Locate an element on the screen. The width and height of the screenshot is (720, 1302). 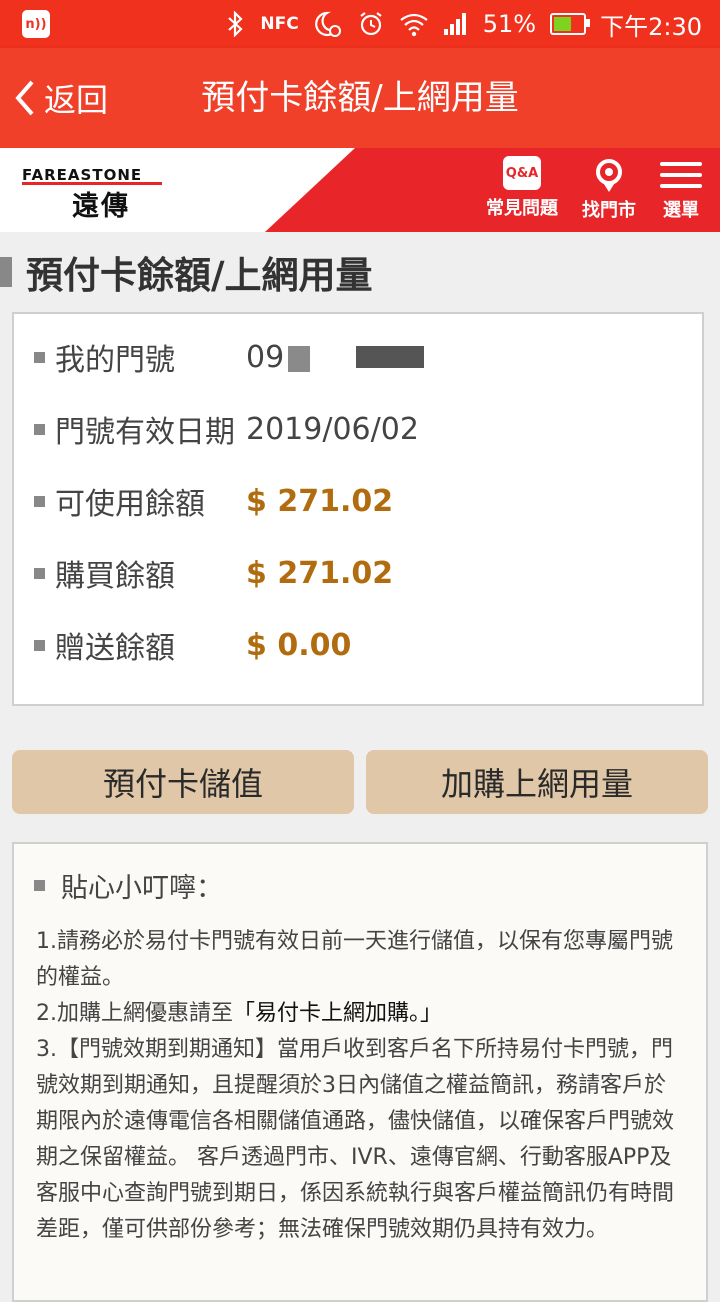
info-row-bonus: 贈送餘額 is located at coordinates (149, 645).